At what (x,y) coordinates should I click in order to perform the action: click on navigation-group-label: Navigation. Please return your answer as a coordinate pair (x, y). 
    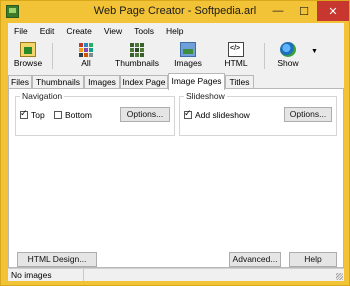
    Looking at the image, I should click on (42, 96).